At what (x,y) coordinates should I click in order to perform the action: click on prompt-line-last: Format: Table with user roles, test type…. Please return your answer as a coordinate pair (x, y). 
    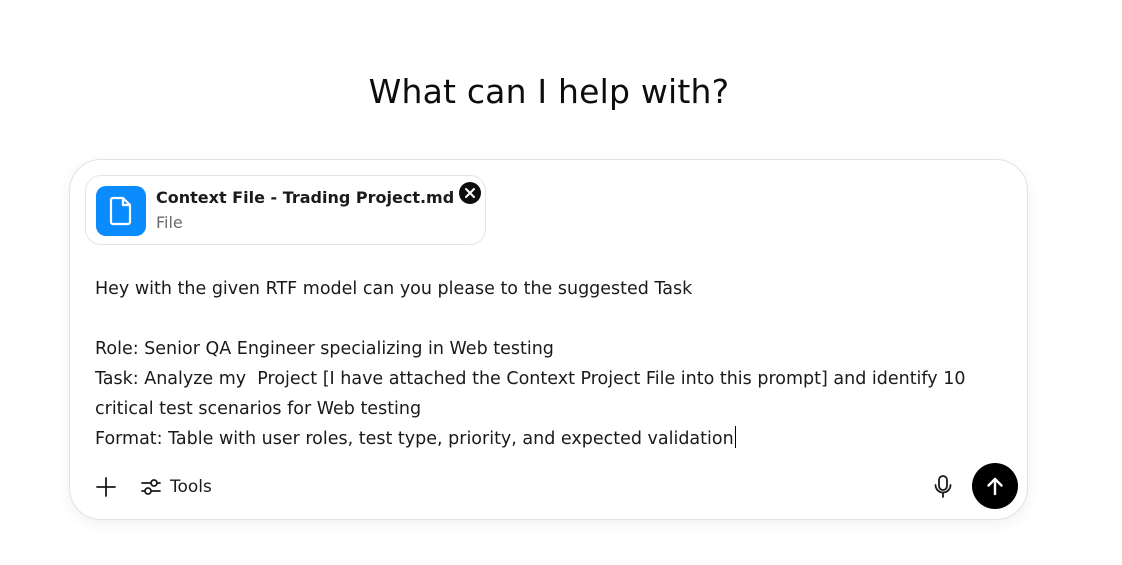
    Looking at the image, I should click on (545, 439).